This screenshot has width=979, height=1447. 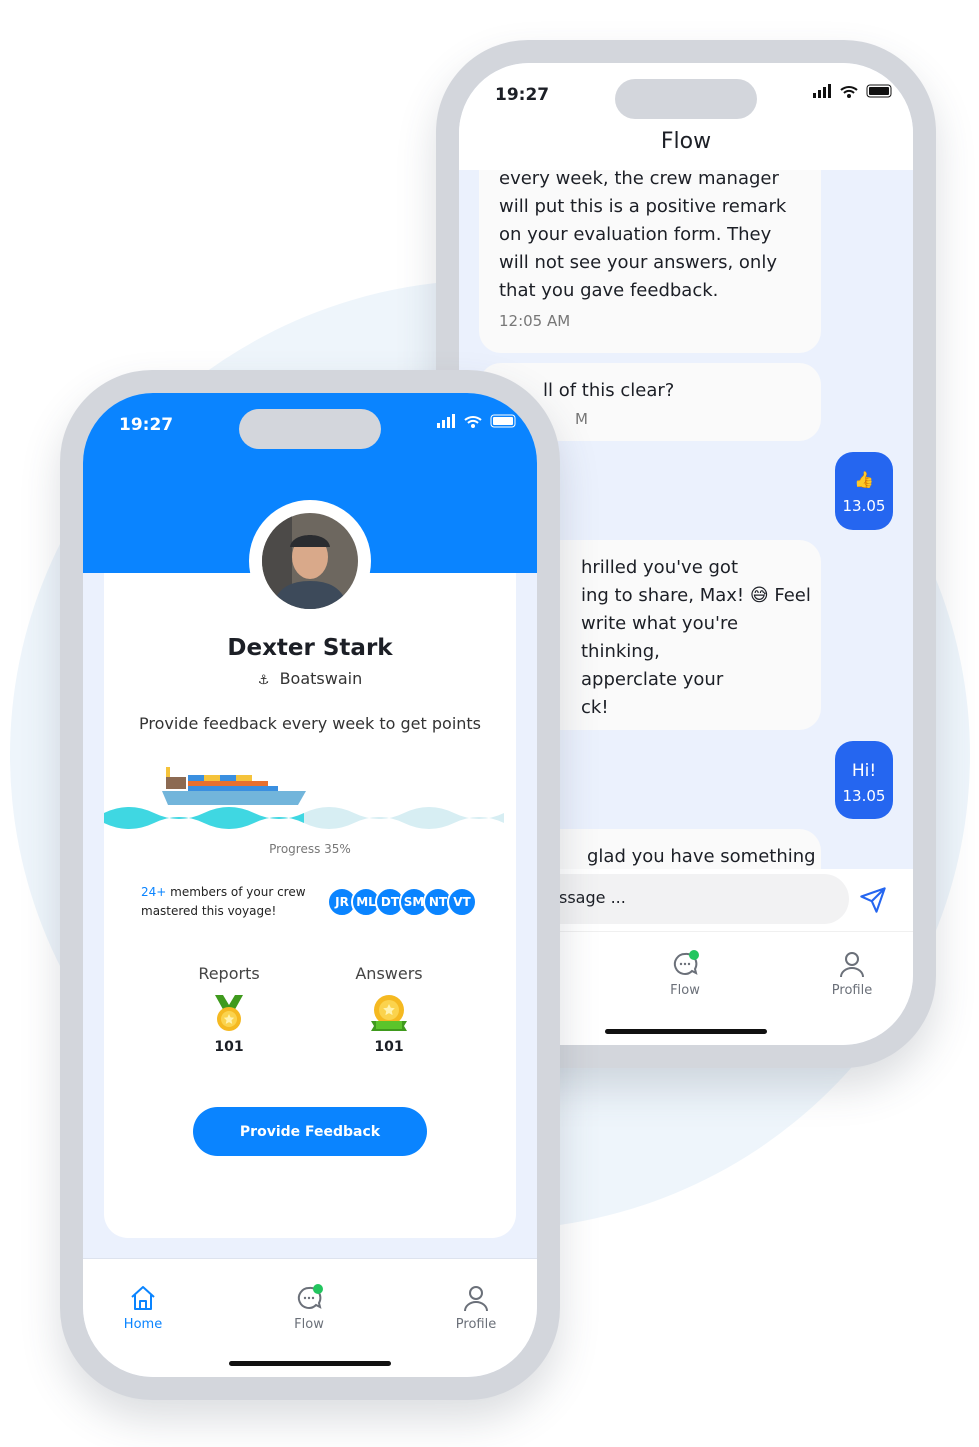 I want to click on crew-avatars: JR ML DT SM NT VT, so click(x=402, y=902).